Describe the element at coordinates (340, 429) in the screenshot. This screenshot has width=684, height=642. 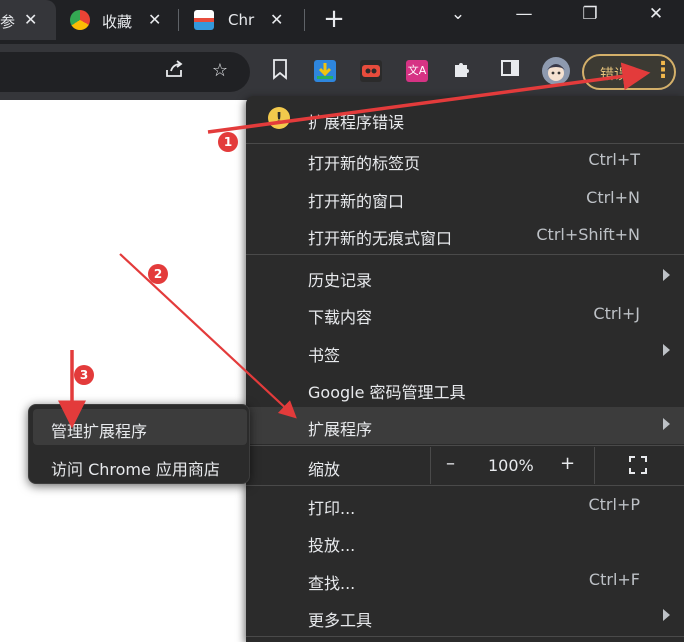
I see `menu-item-label: 扩展程序` at that location.